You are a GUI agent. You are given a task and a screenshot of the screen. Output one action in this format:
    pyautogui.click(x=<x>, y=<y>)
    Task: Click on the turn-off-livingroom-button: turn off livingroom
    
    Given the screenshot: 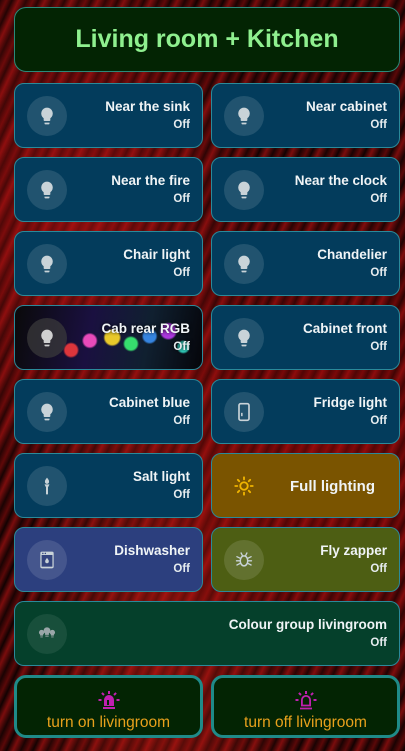 What is the action you would take?
    pyautogui.click(x=305, y=706)
    